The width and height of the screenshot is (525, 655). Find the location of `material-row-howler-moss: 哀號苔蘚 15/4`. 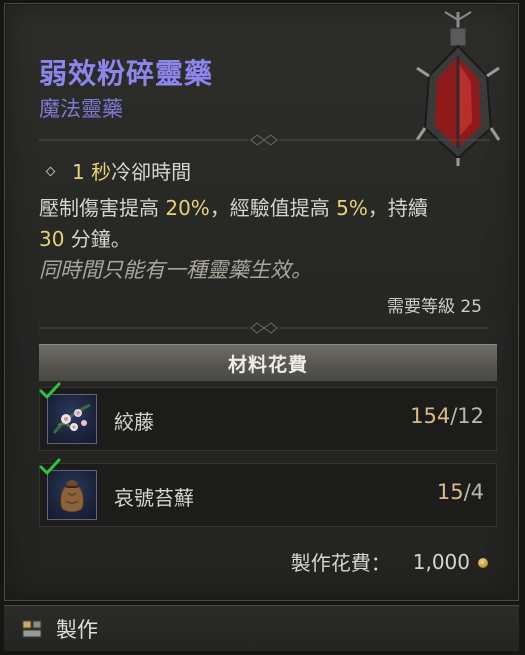

material-row-howler-moss: 哀號苔蘚 15/4 is located at coordinates (268, 492).